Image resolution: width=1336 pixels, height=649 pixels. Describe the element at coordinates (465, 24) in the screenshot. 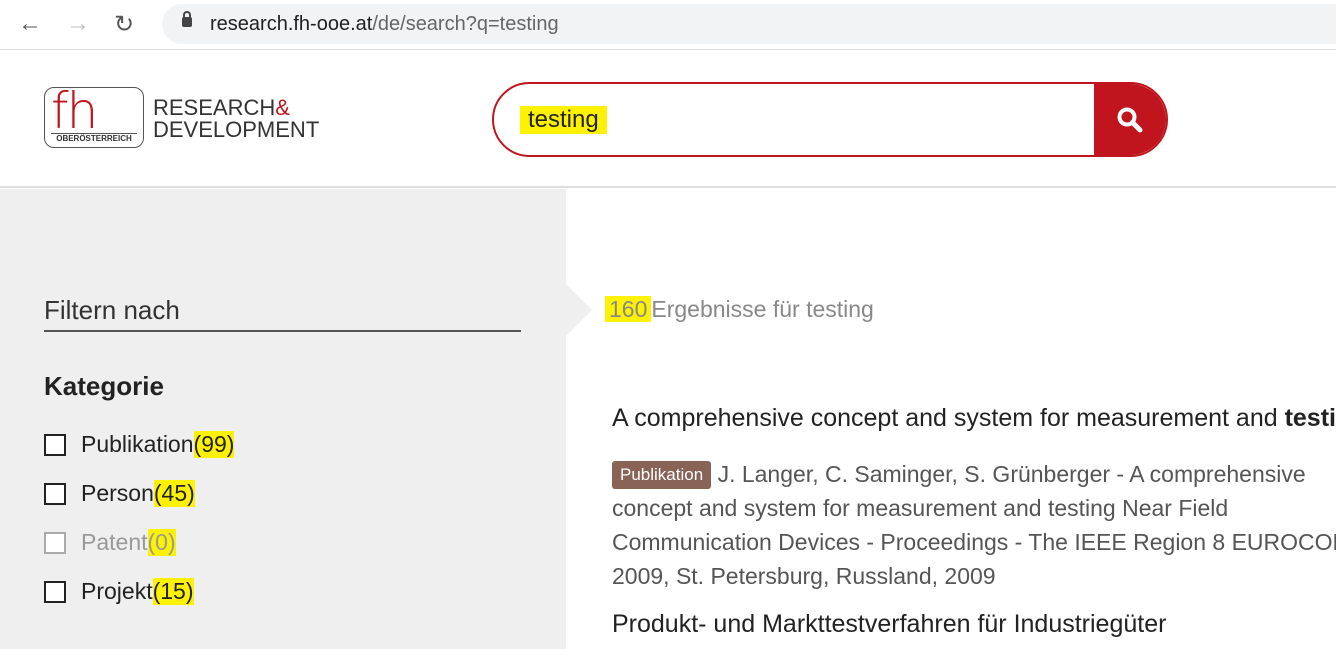

I see `url-path: /de/search?q=testing` at that location.